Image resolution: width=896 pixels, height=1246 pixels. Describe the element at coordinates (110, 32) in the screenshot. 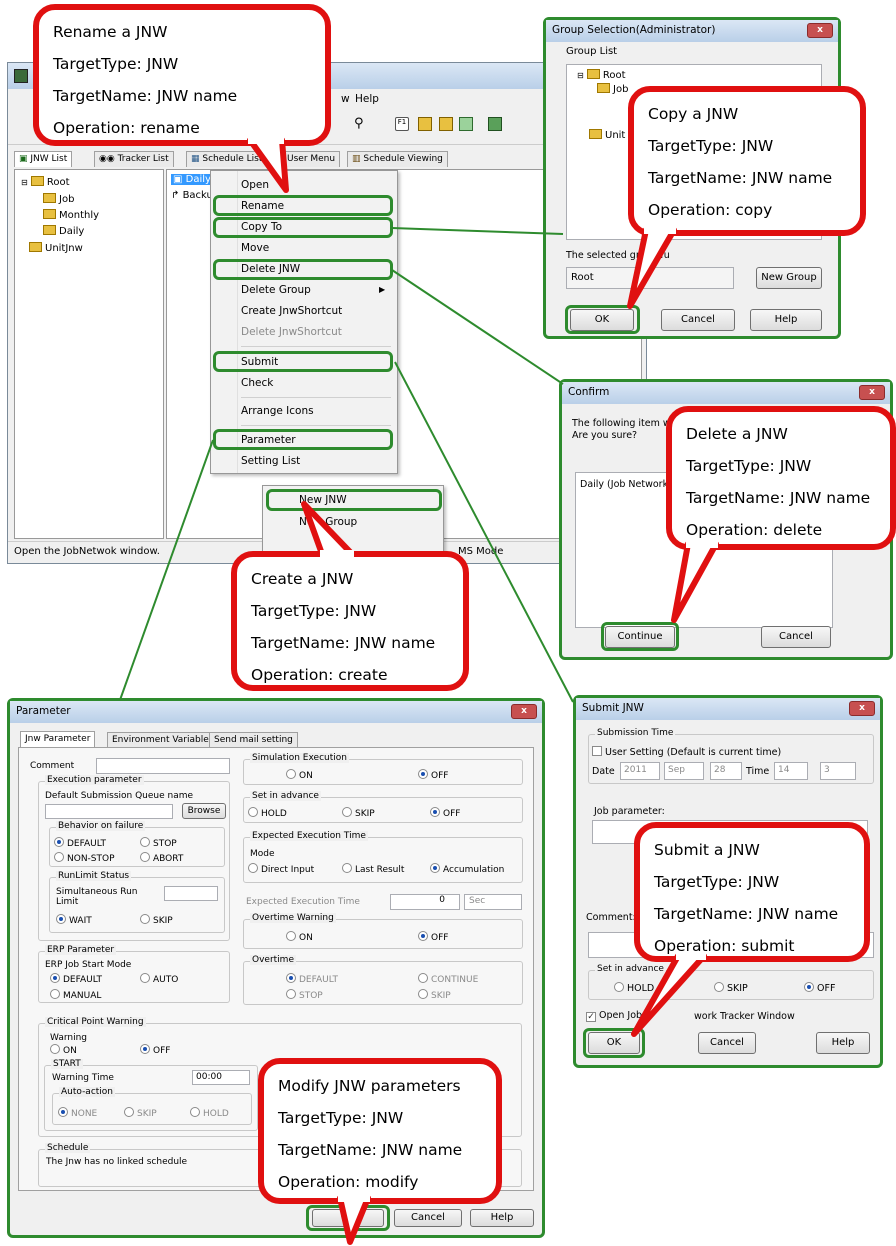

I see `callout-line: Rename a JNW` at that location.